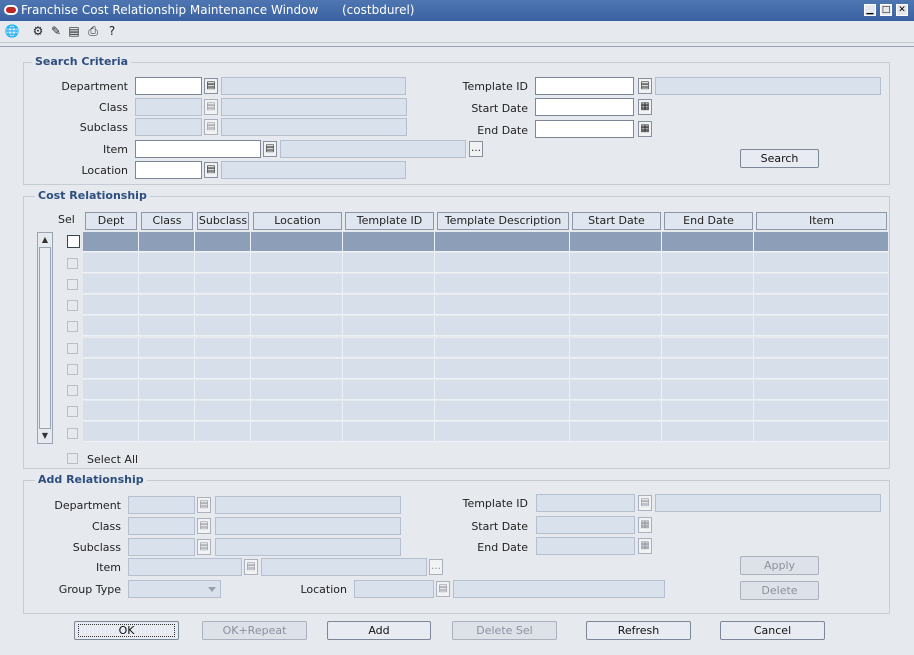 The height and width of the screenshot is (655, 914). Describe the element at coordinates (168, 107) in the screenshot. I see `search-class-input` at that location.